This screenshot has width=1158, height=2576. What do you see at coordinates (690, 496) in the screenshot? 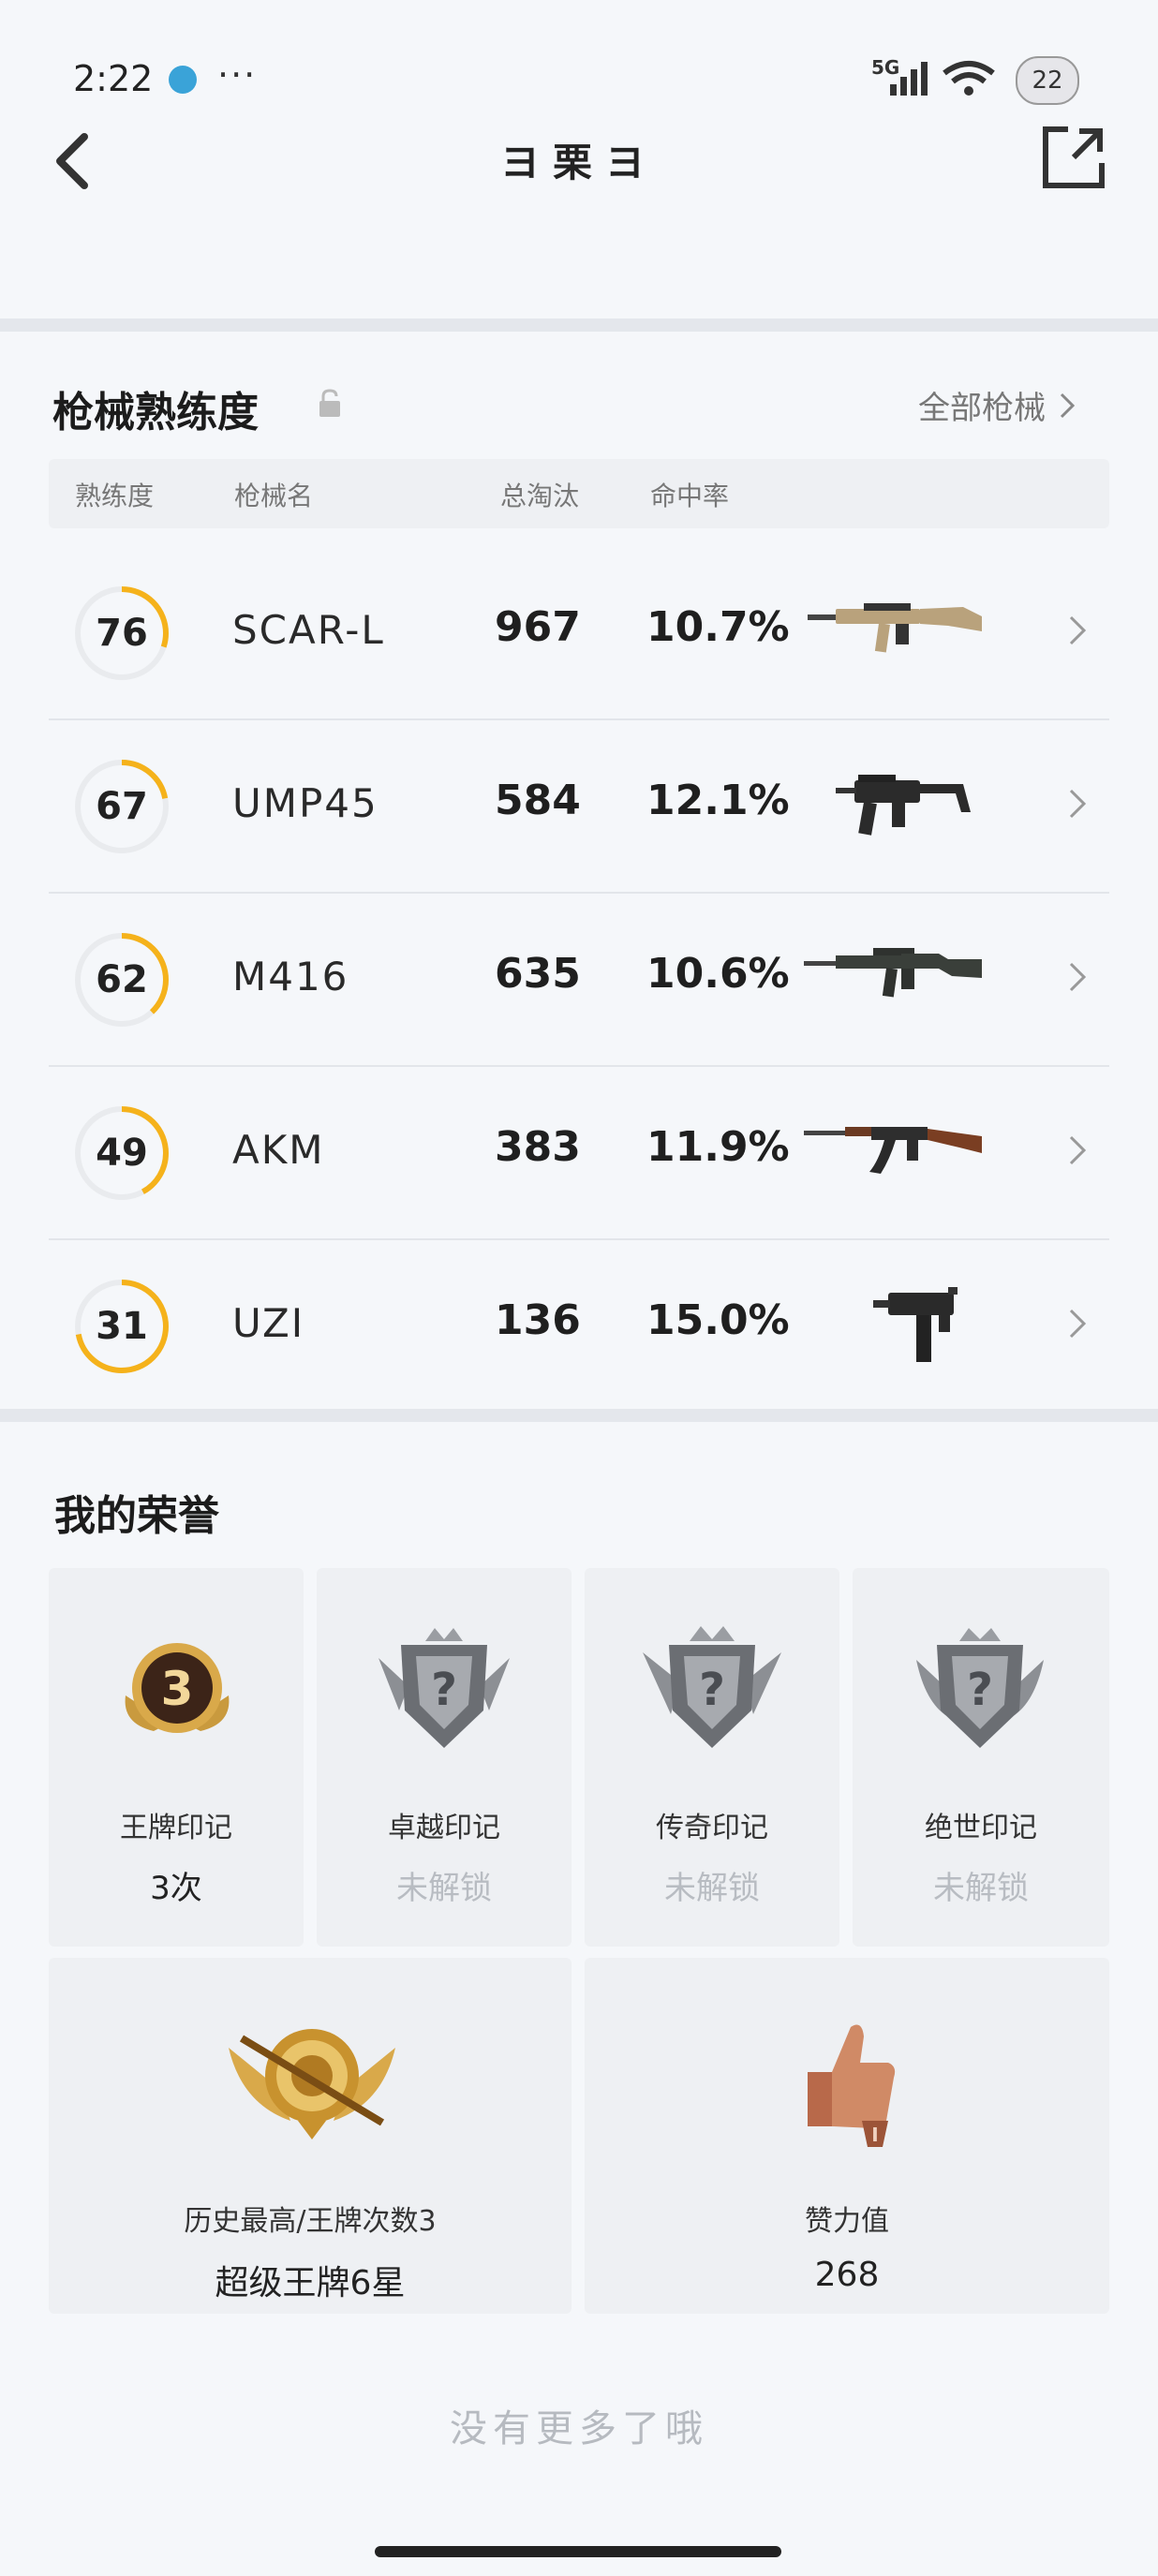
I see `col-hit-rate: 命中率` at bounding box center [690, 496].